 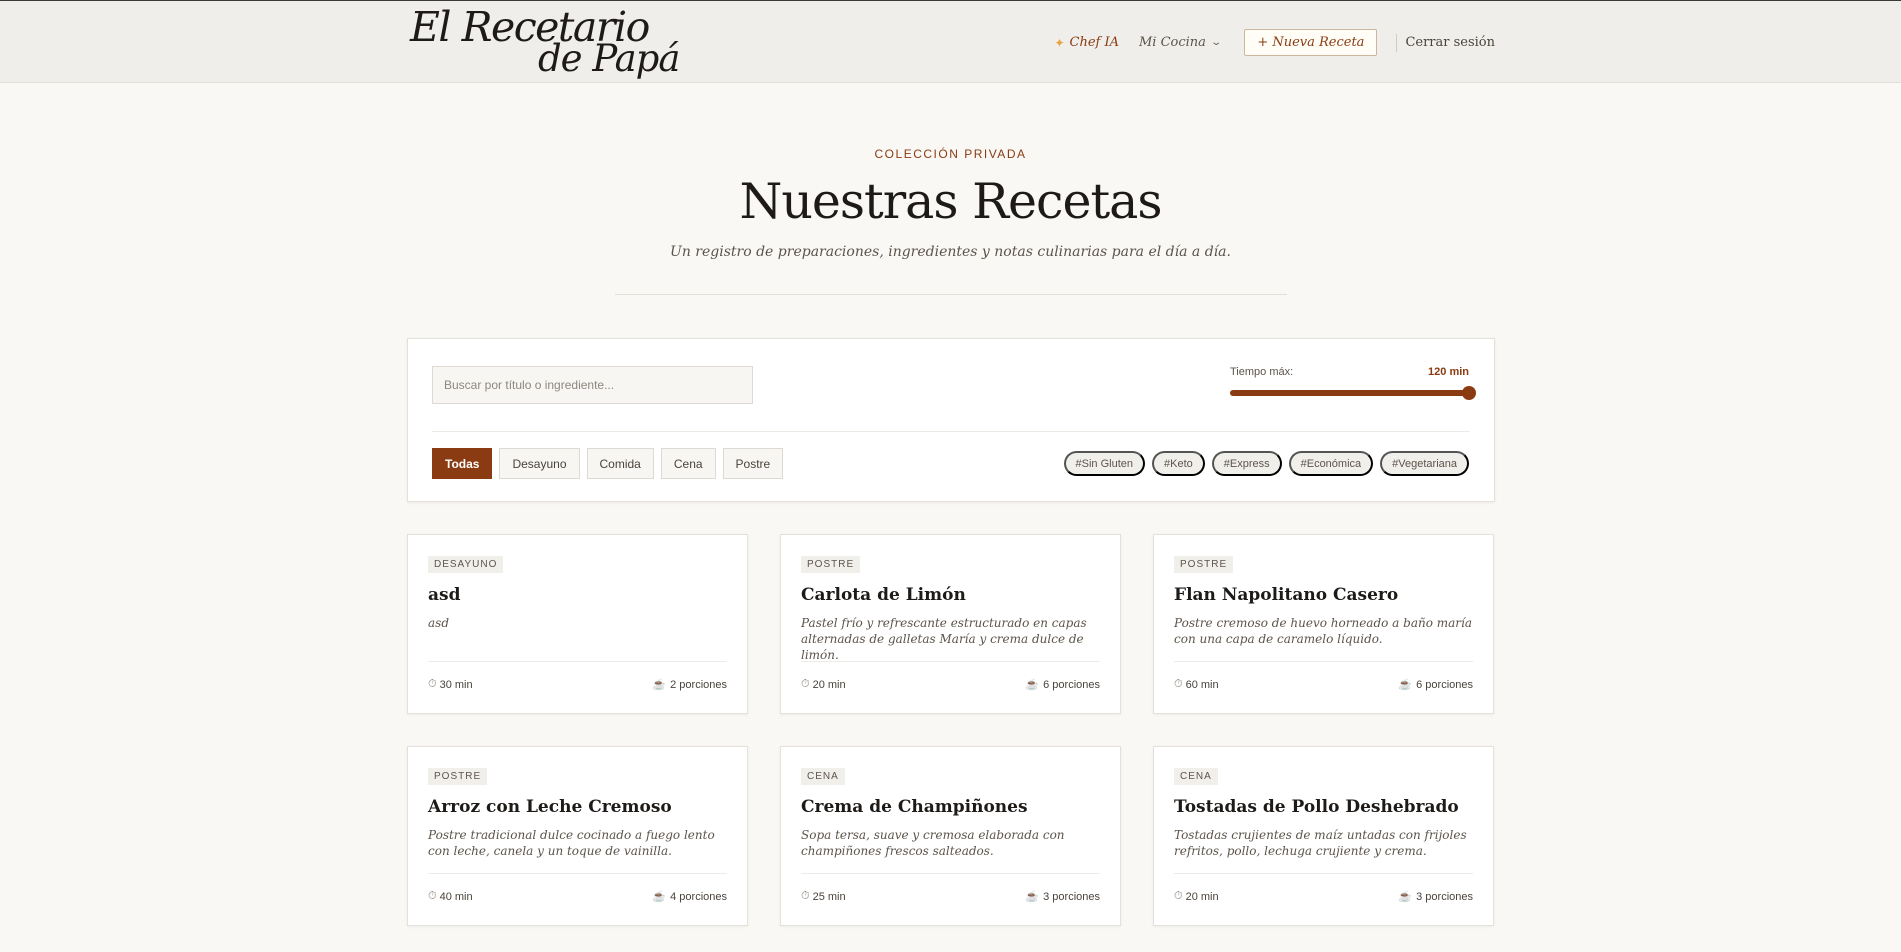 What do you see at coordinates (698, 896) in the screenshot?
I see `recipe-servings-value: 4 porciones` at bounding box center [698, 896].